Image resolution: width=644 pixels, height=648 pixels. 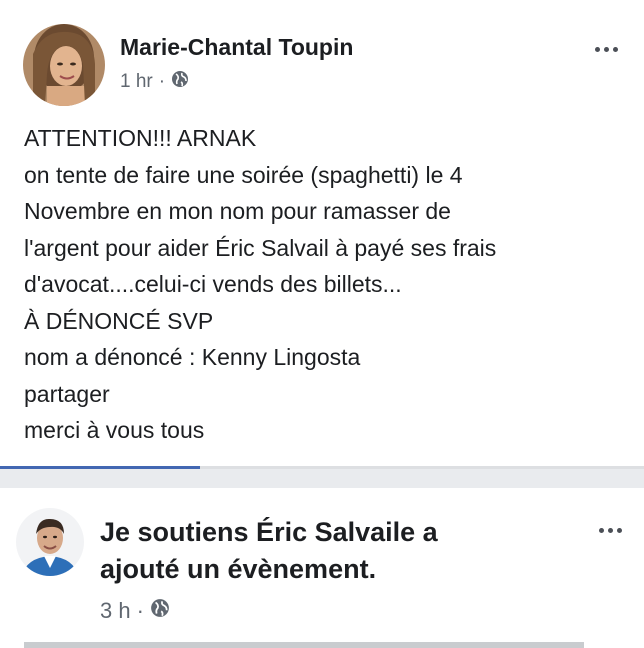 What do you see at coordinates (114, 430) in the screenshot?
I see `post-line: merci à vous tous` at bounding box center [114, 430].